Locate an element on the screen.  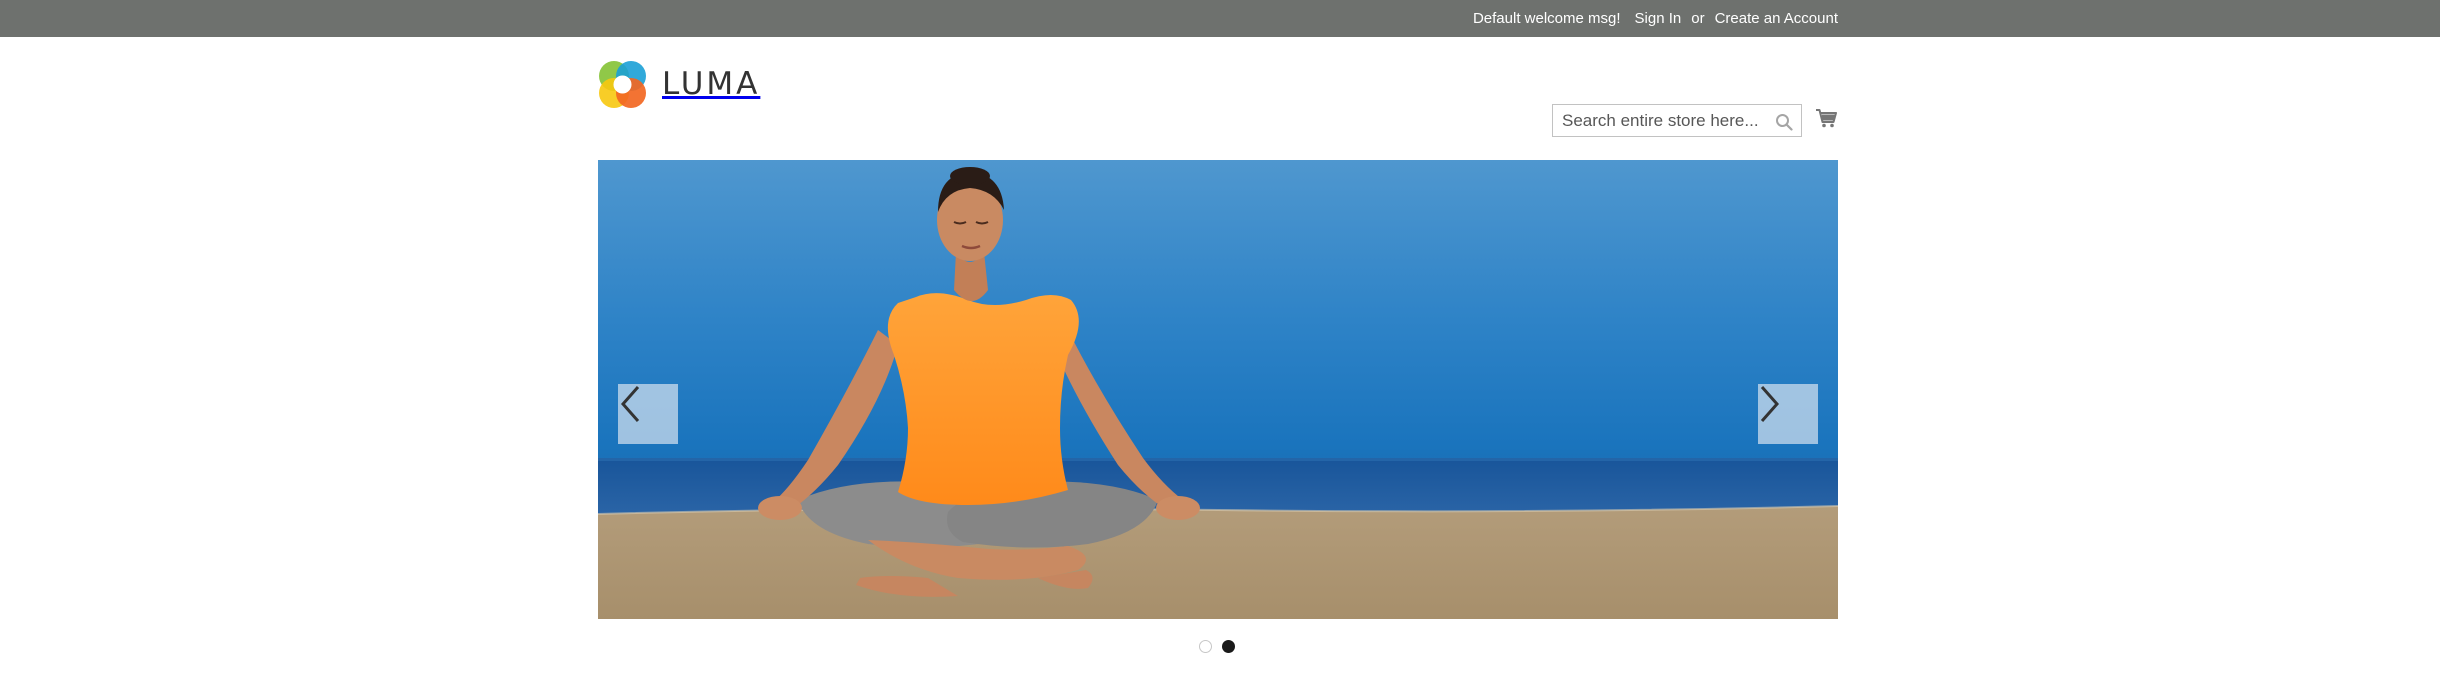
cart-icon is located at coordinates (1826, 118).